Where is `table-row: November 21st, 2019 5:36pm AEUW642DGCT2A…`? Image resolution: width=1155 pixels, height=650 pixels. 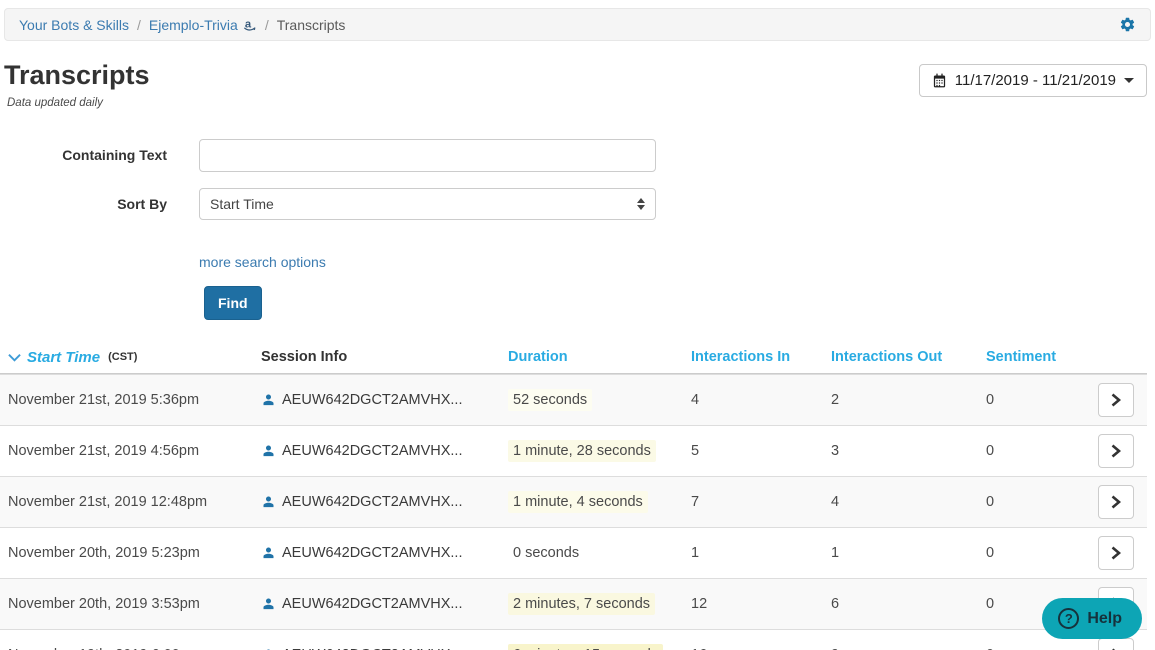 table-row: November 21st, 2019 5:36pm AEUW642DGCT2A… is located at coordinates (573, 399).